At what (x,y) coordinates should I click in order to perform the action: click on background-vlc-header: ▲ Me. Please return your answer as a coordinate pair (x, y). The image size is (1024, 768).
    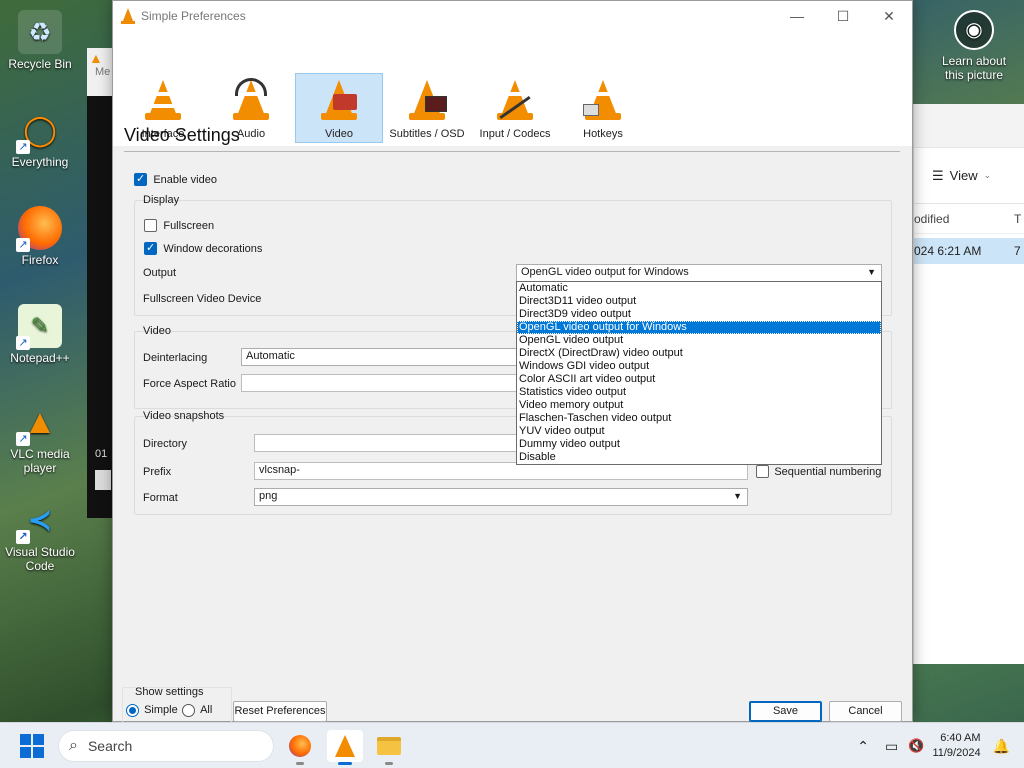
    Looking at the image, I should click on (100, 72).